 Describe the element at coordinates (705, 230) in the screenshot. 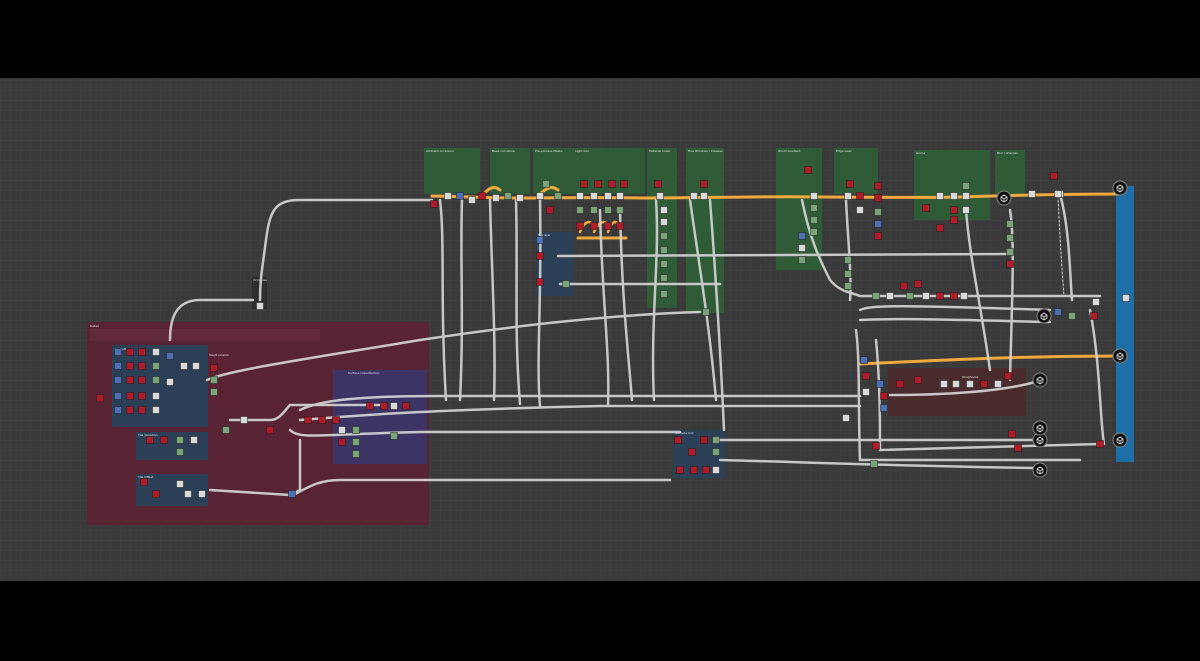

I see `frame-fine-wrinkles` at that location.